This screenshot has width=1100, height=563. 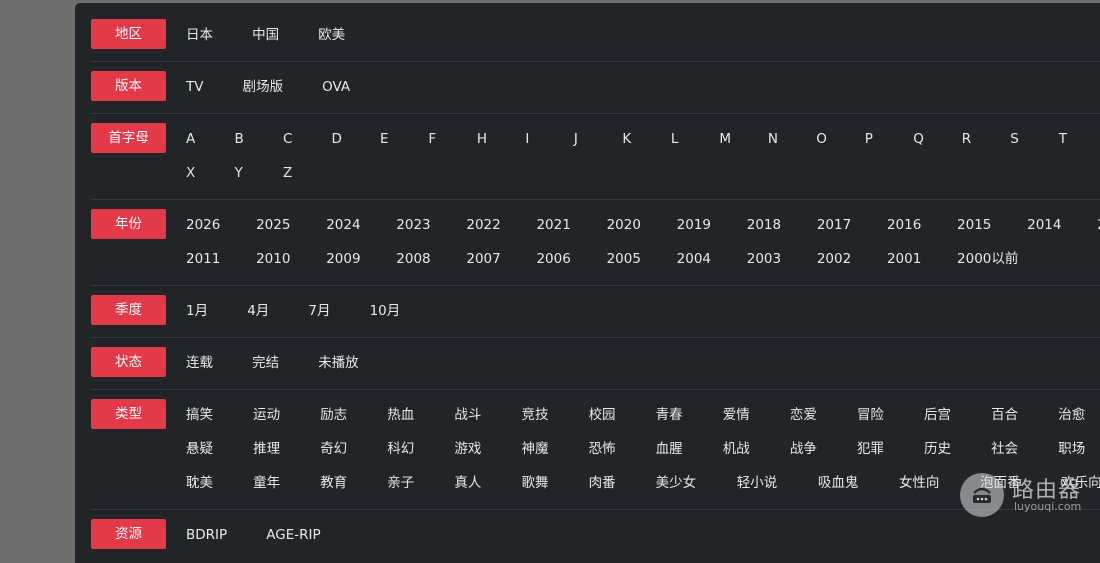 I want to click on filter-option-serializing: 连载, so click(x=199, y=363).